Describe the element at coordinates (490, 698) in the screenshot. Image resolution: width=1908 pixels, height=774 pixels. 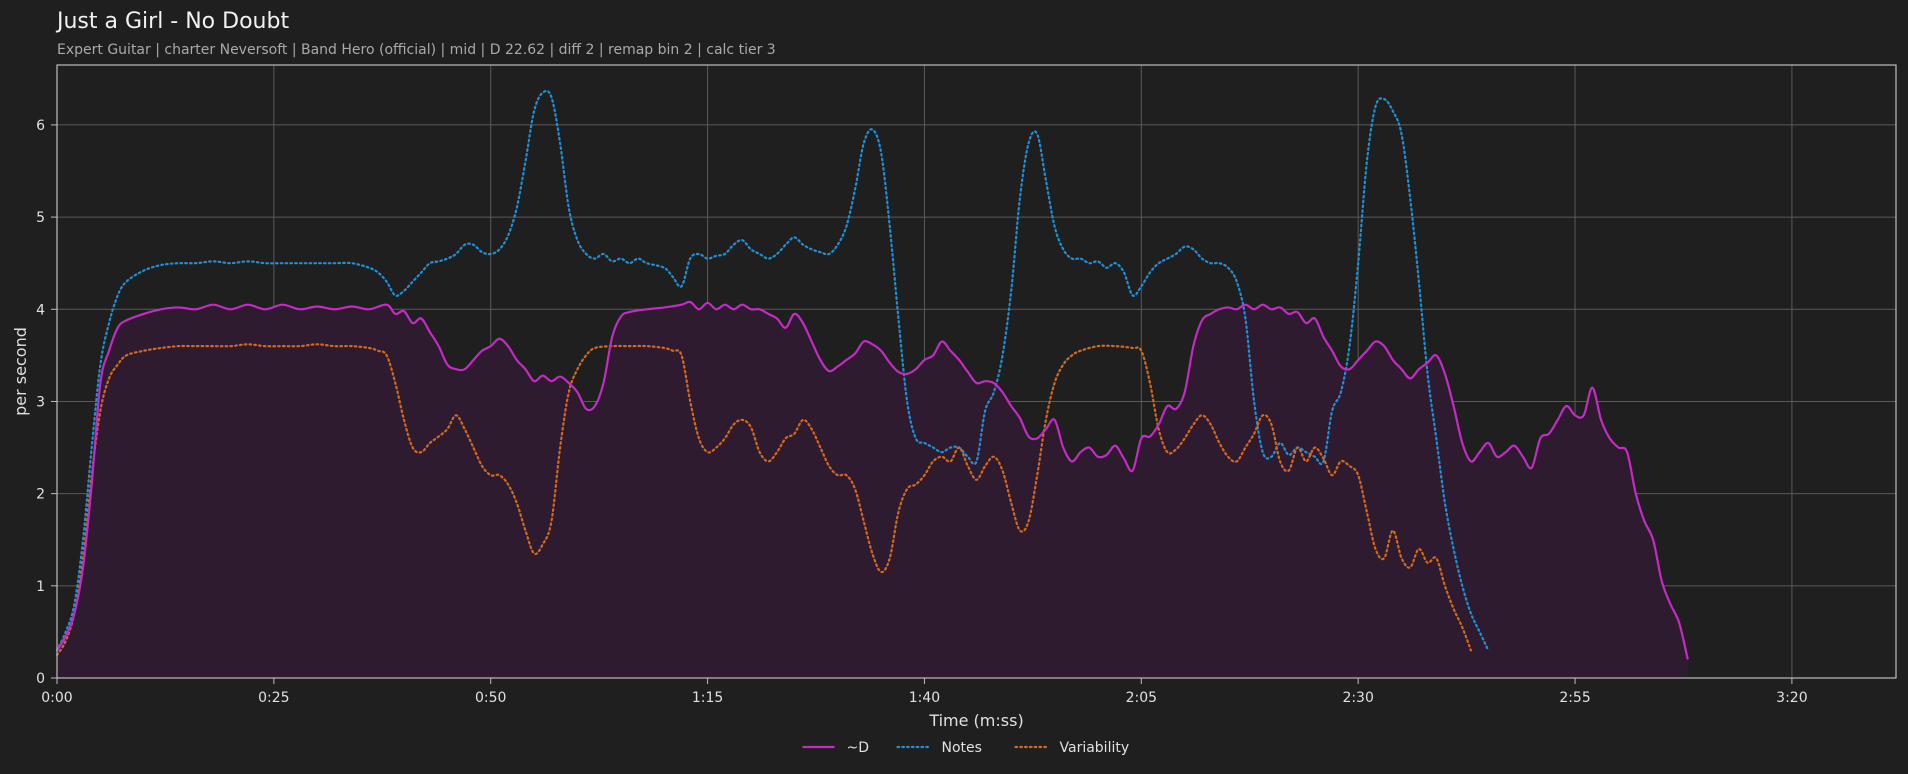
I see `x-tick-label: 0:50` at that location.